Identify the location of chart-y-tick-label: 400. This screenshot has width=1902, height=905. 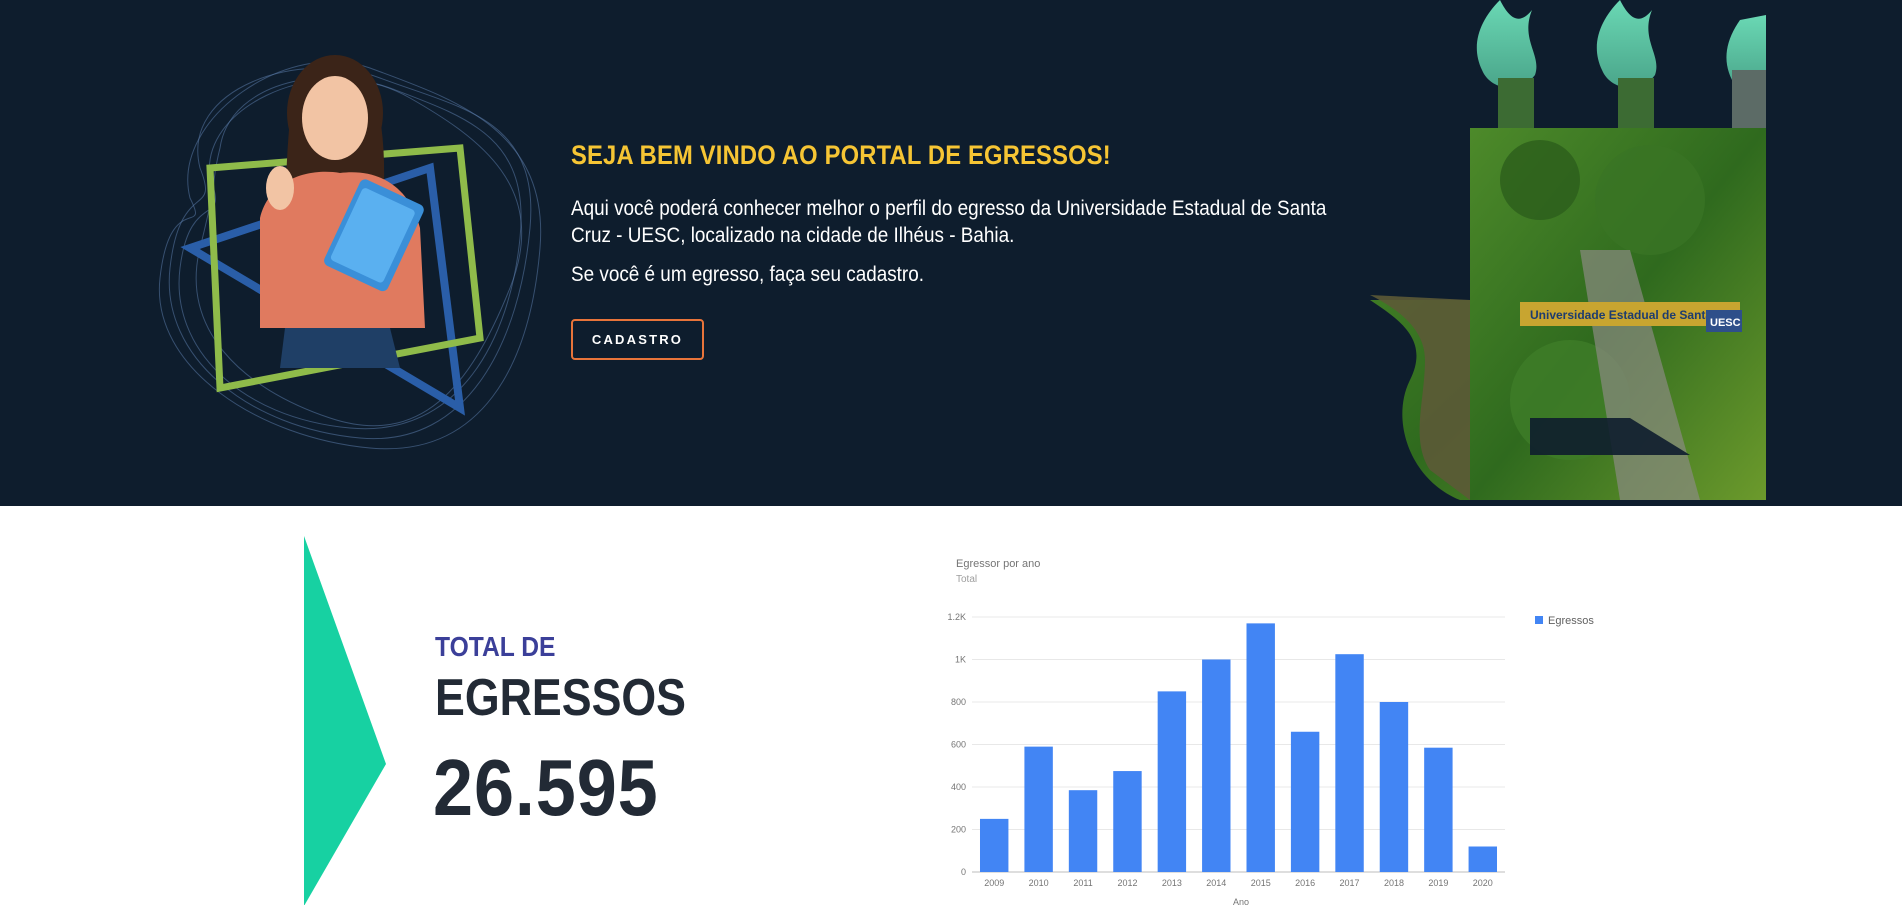
(958, 787).